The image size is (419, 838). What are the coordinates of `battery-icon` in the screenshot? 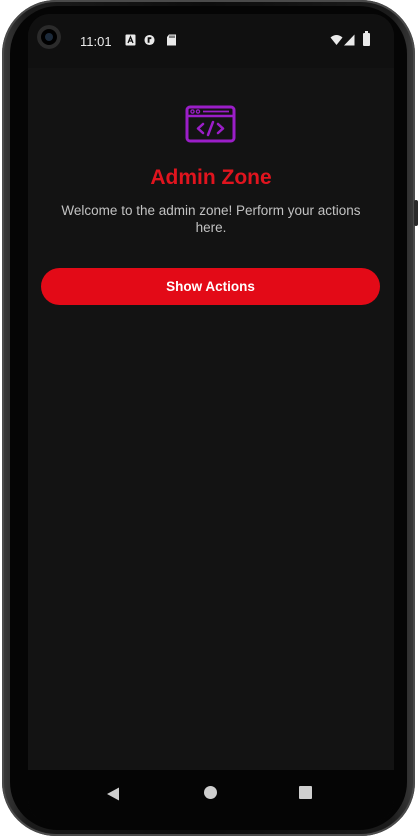 It's located at (366, 38).